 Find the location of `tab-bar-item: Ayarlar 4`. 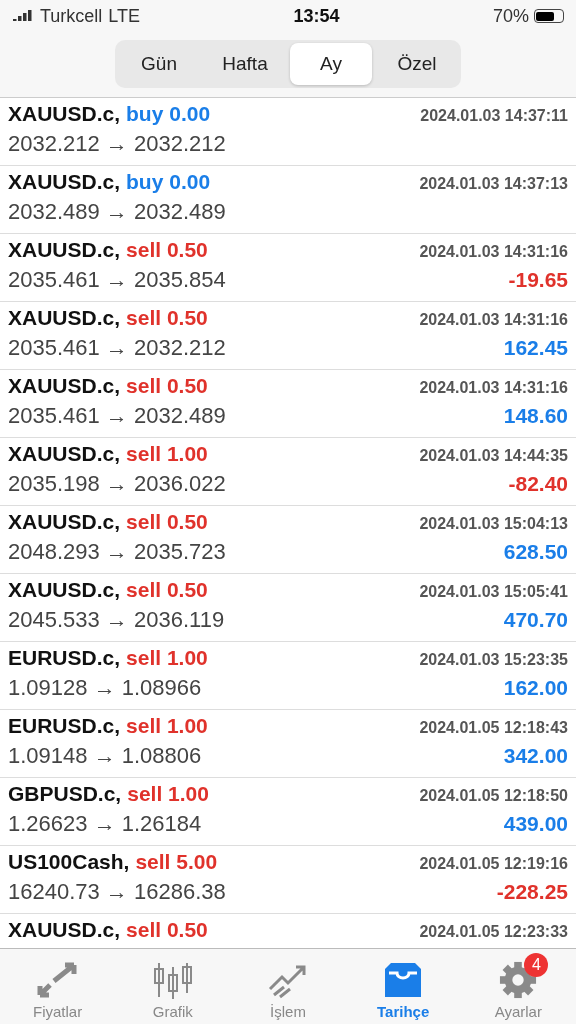

tab-bar-item: Ayarlar 4 is located at coordinates (518, 987).